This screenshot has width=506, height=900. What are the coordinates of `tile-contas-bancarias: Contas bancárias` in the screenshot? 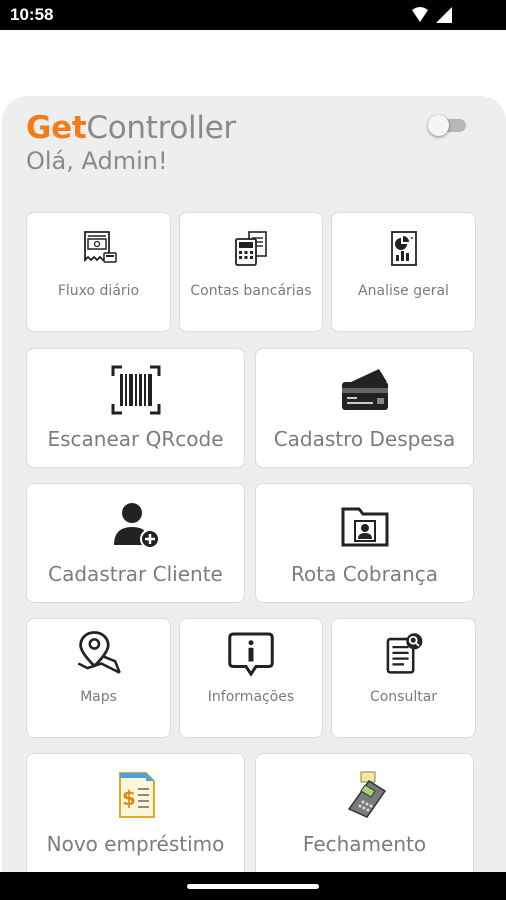 It's located at (251, 272).